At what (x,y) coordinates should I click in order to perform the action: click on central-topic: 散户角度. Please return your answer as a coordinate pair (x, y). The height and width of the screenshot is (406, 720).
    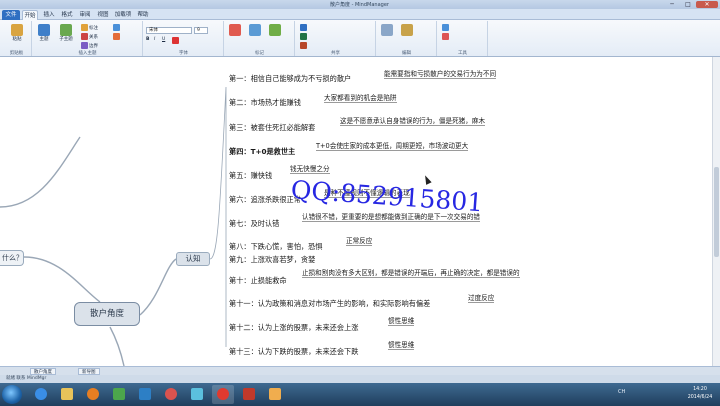
    Looking at the image, I should click on (107, 314).